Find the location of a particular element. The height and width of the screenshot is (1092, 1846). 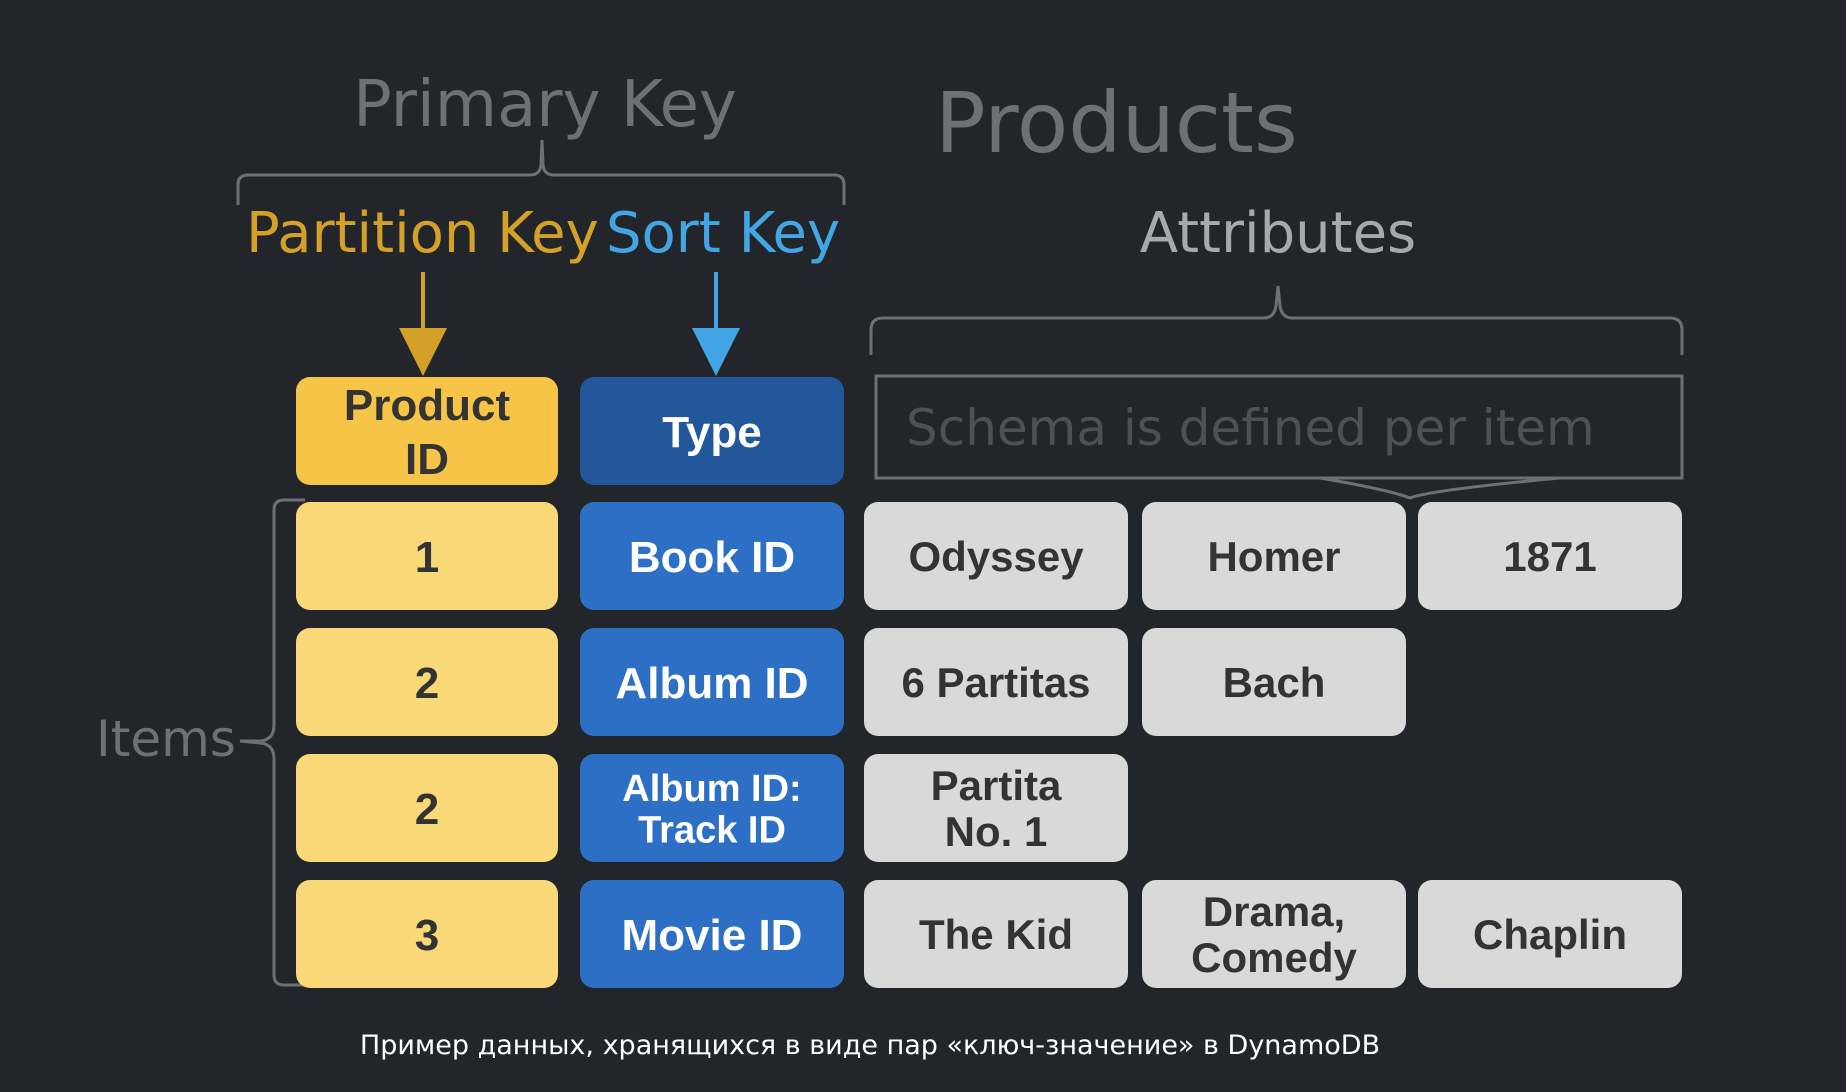

schema-note-pointer is located at coordinates (1440, 488).